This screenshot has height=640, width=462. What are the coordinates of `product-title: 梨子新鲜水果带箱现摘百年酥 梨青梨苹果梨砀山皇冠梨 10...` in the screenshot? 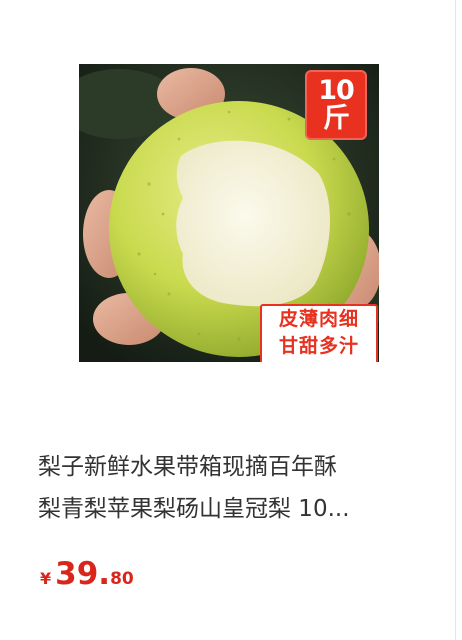 It's located at (228, 488).